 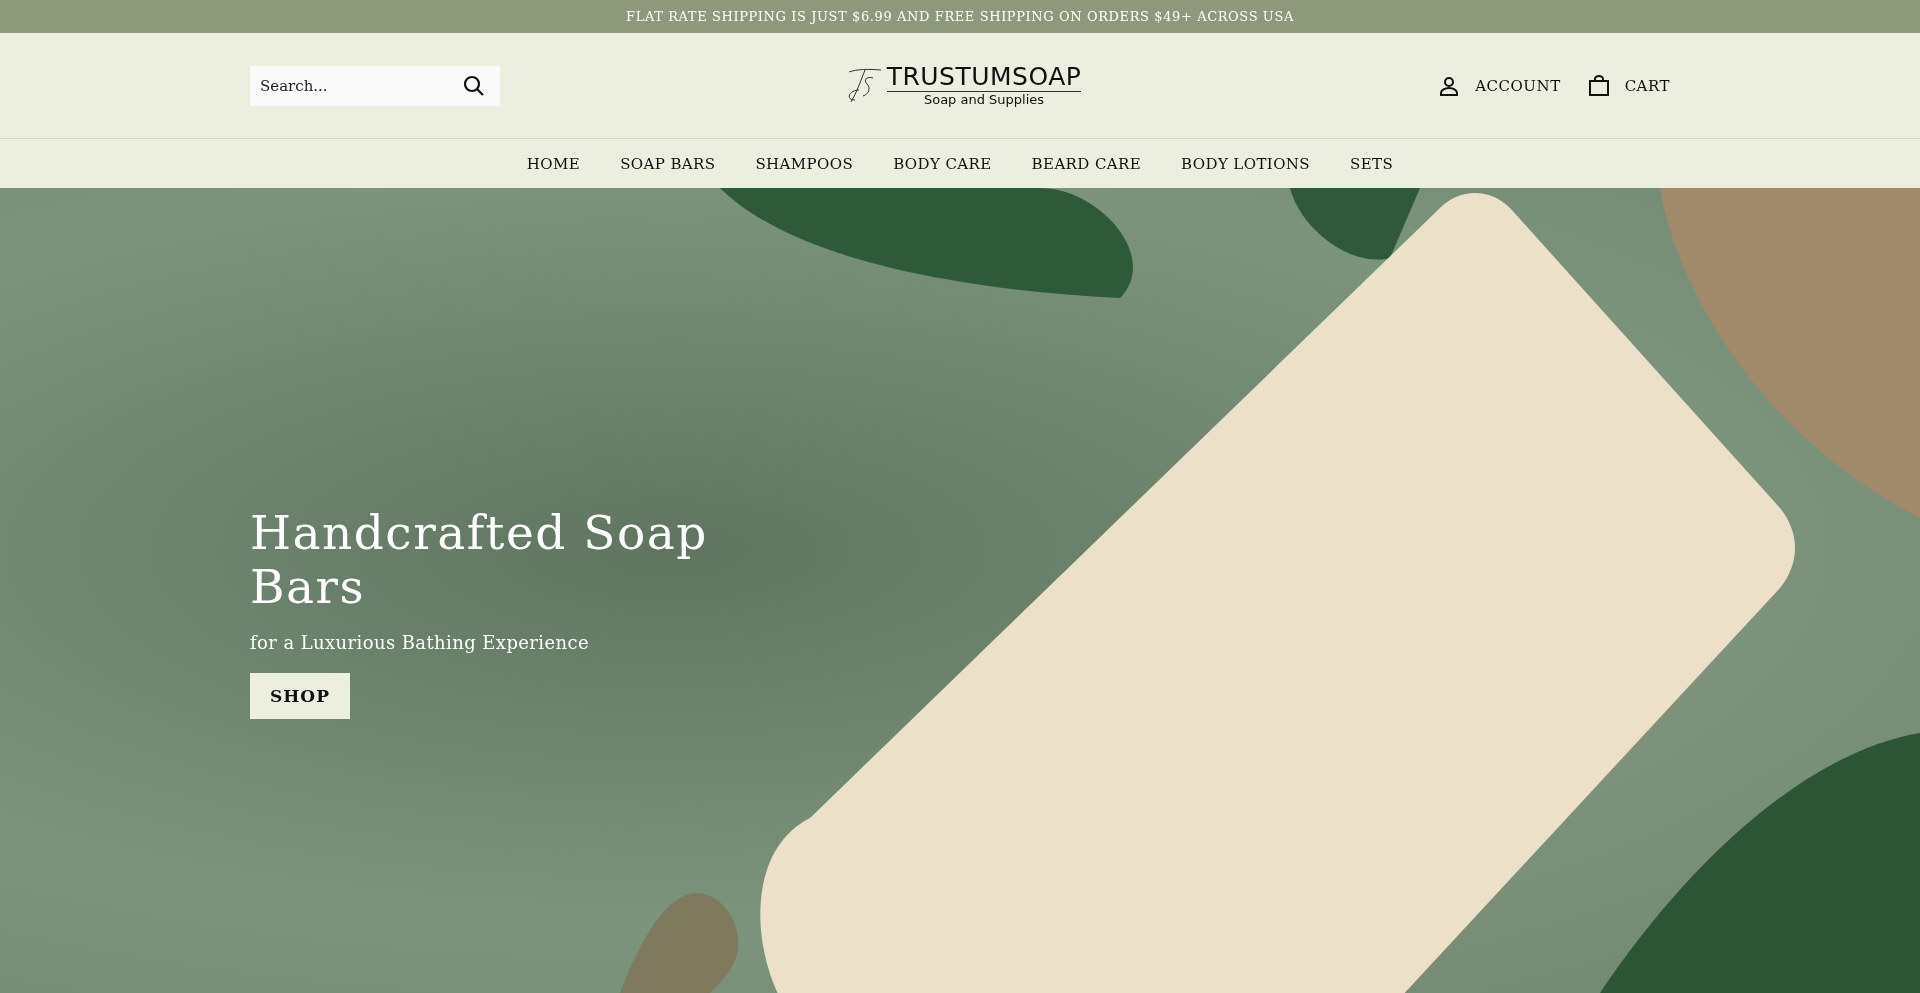 I want to click on hero-heading: Handcrafted Soap Bars, so click(x=479, y=560).